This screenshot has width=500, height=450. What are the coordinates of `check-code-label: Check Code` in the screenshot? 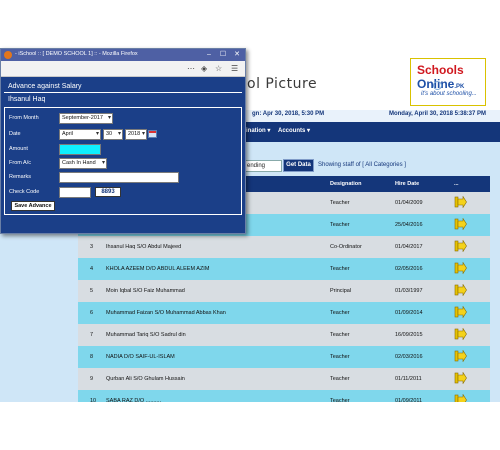 It's located at (24, 192).